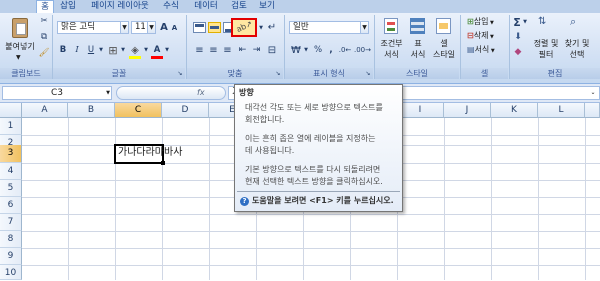  I want to click on column-header-partial, so click(592, 110).